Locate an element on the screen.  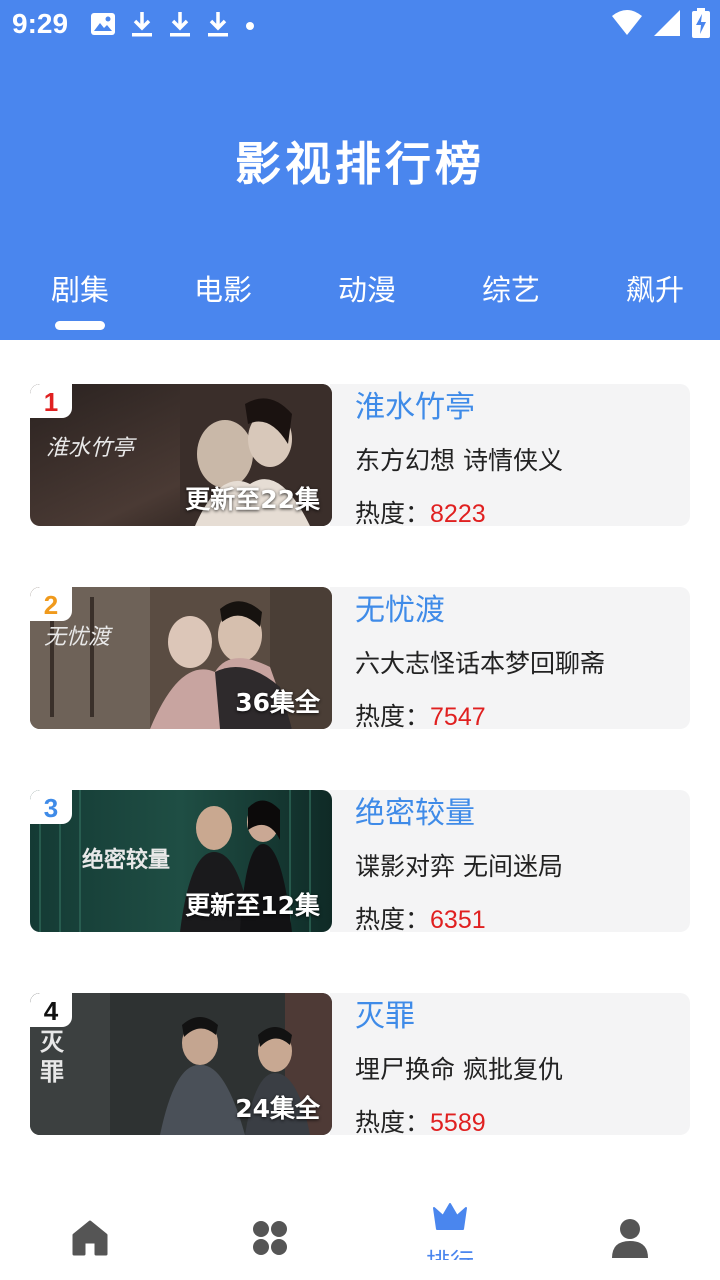
tab-dramas: 剧集 is located at coordinates (80, 298).